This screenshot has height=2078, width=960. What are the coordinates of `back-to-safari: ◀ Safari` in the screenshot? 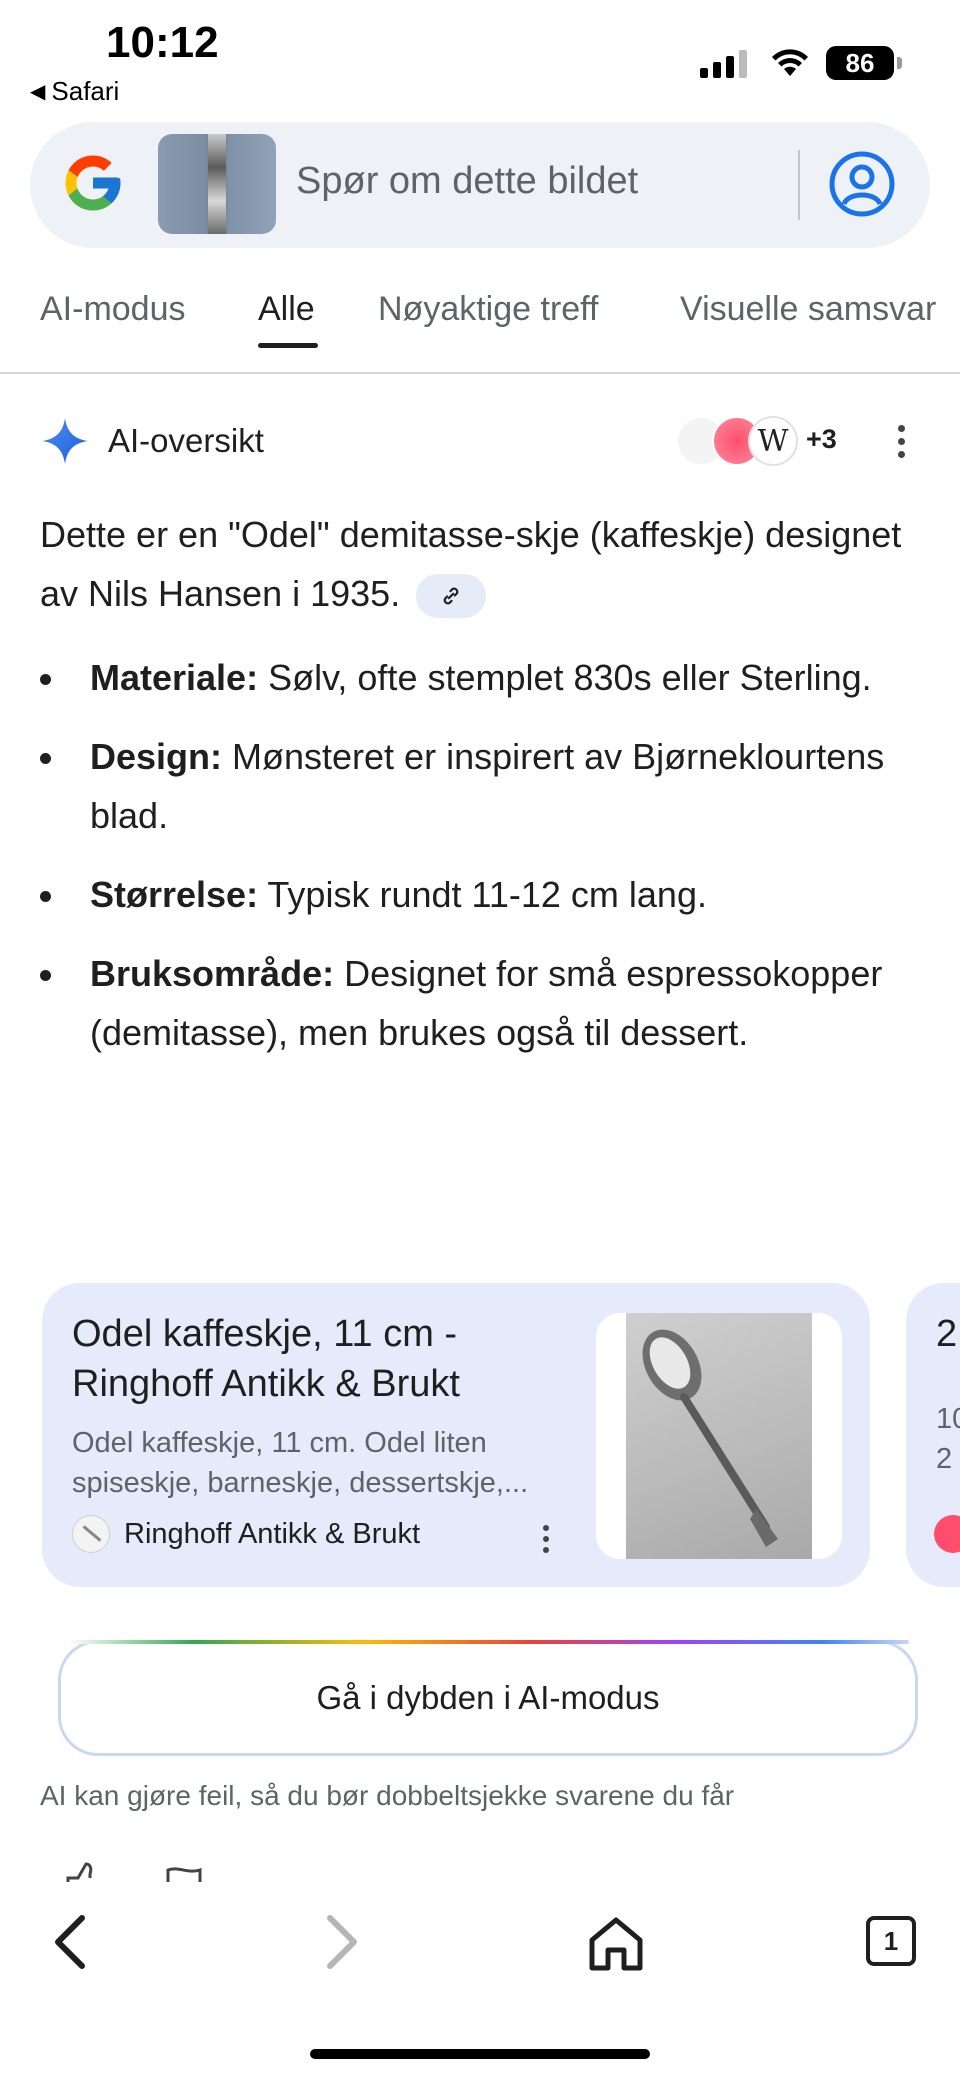 It's located at (74, 91).